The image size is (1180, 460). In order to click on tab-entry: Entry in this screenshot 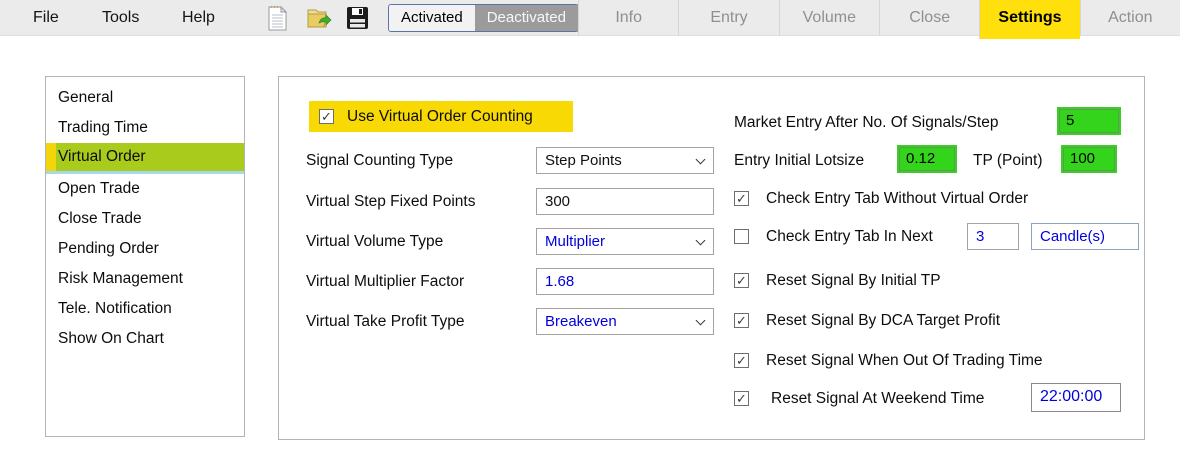, I will do `click(728, 18)`.